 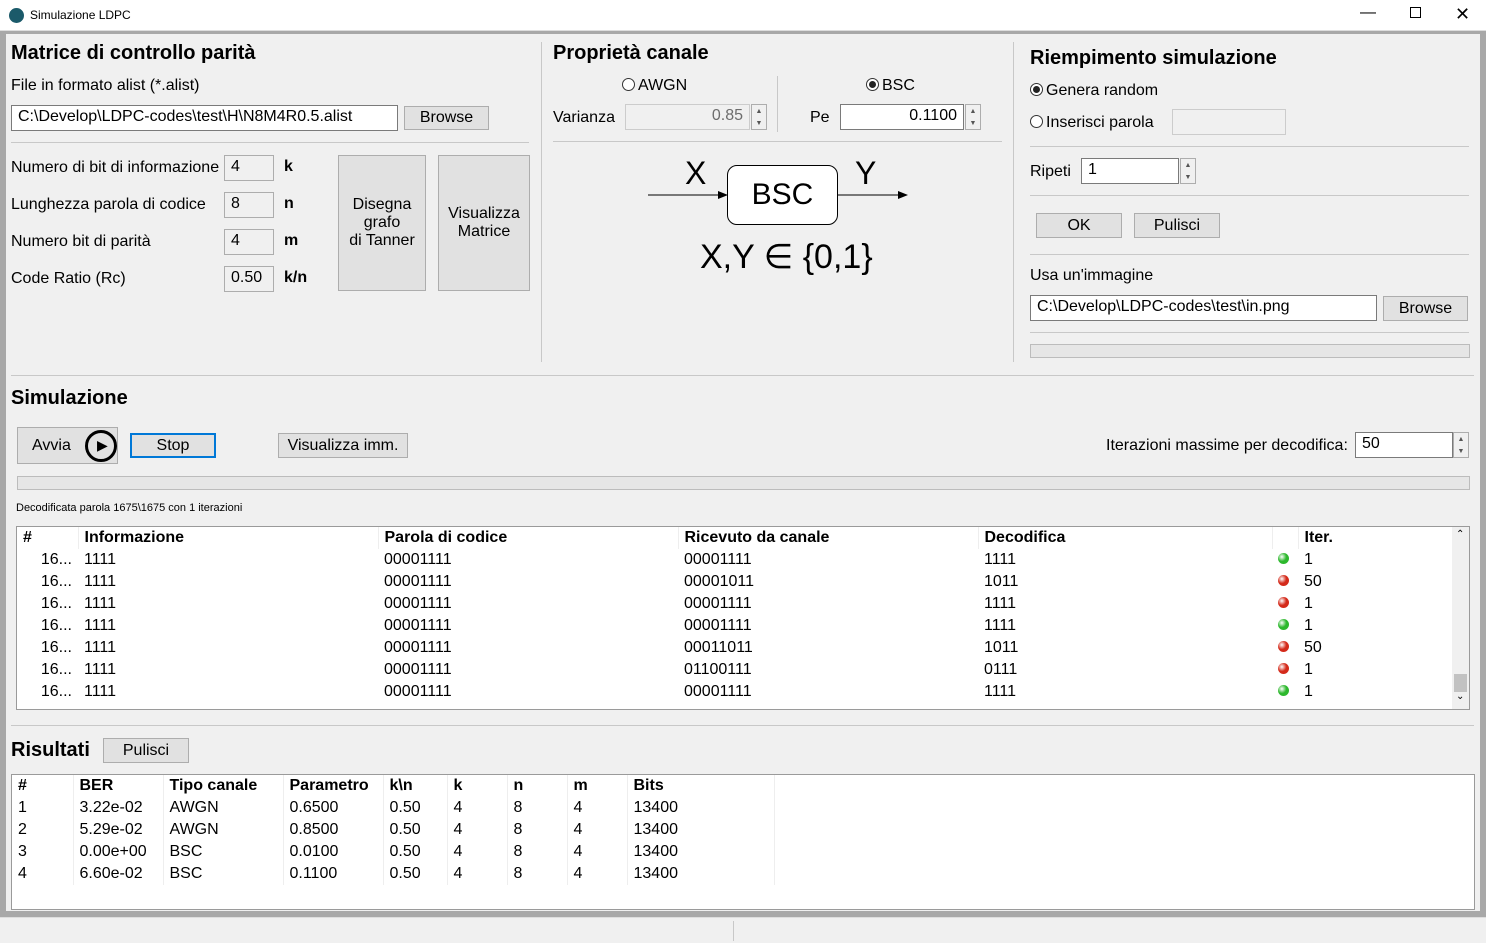 What do you see at coordinates (687, 117) in the screenshot?
I see `variance-input: 0.85` at bounding box center [687, 117].